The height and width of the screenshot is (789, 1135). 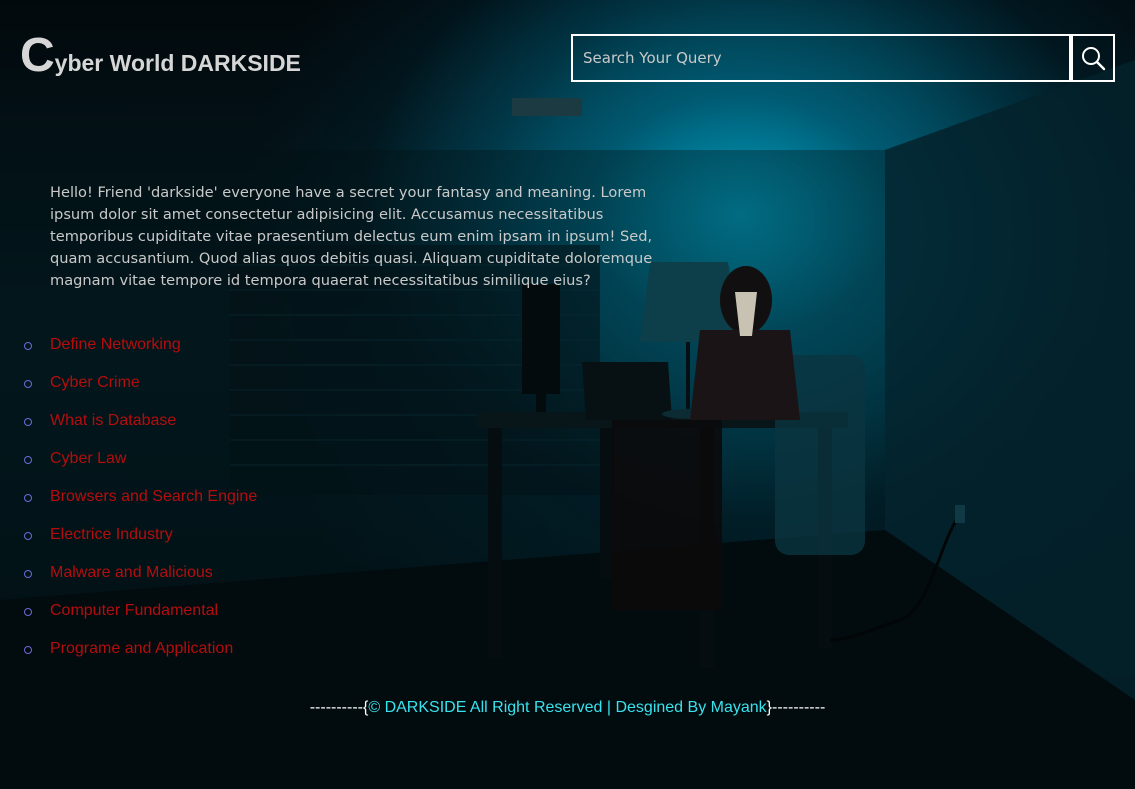 I want to click on list-item: What is Database, so click(x=140, y=429).